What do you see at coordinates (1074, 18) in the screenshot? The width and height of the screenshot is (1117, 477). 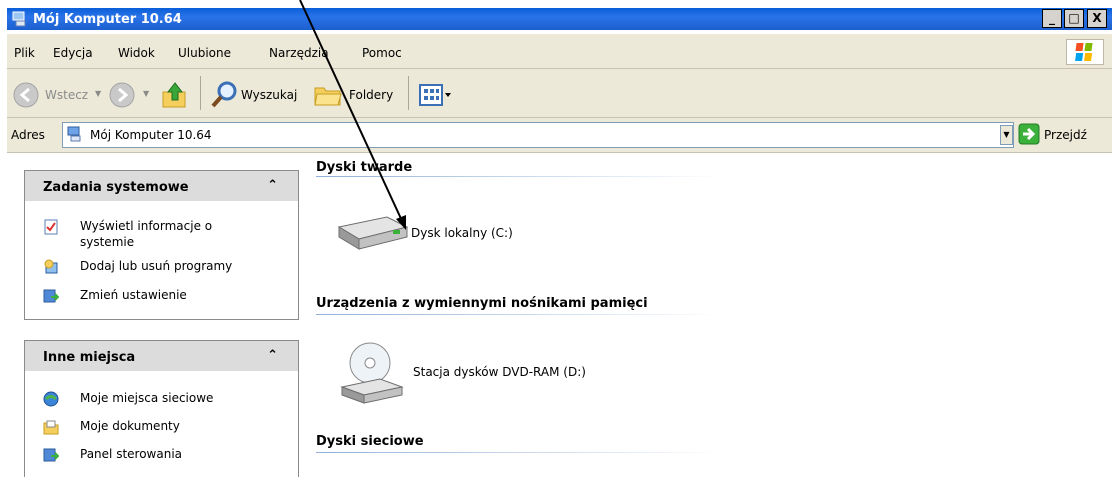 I see `maximize-button: □` at bounding box center [1074, 18].